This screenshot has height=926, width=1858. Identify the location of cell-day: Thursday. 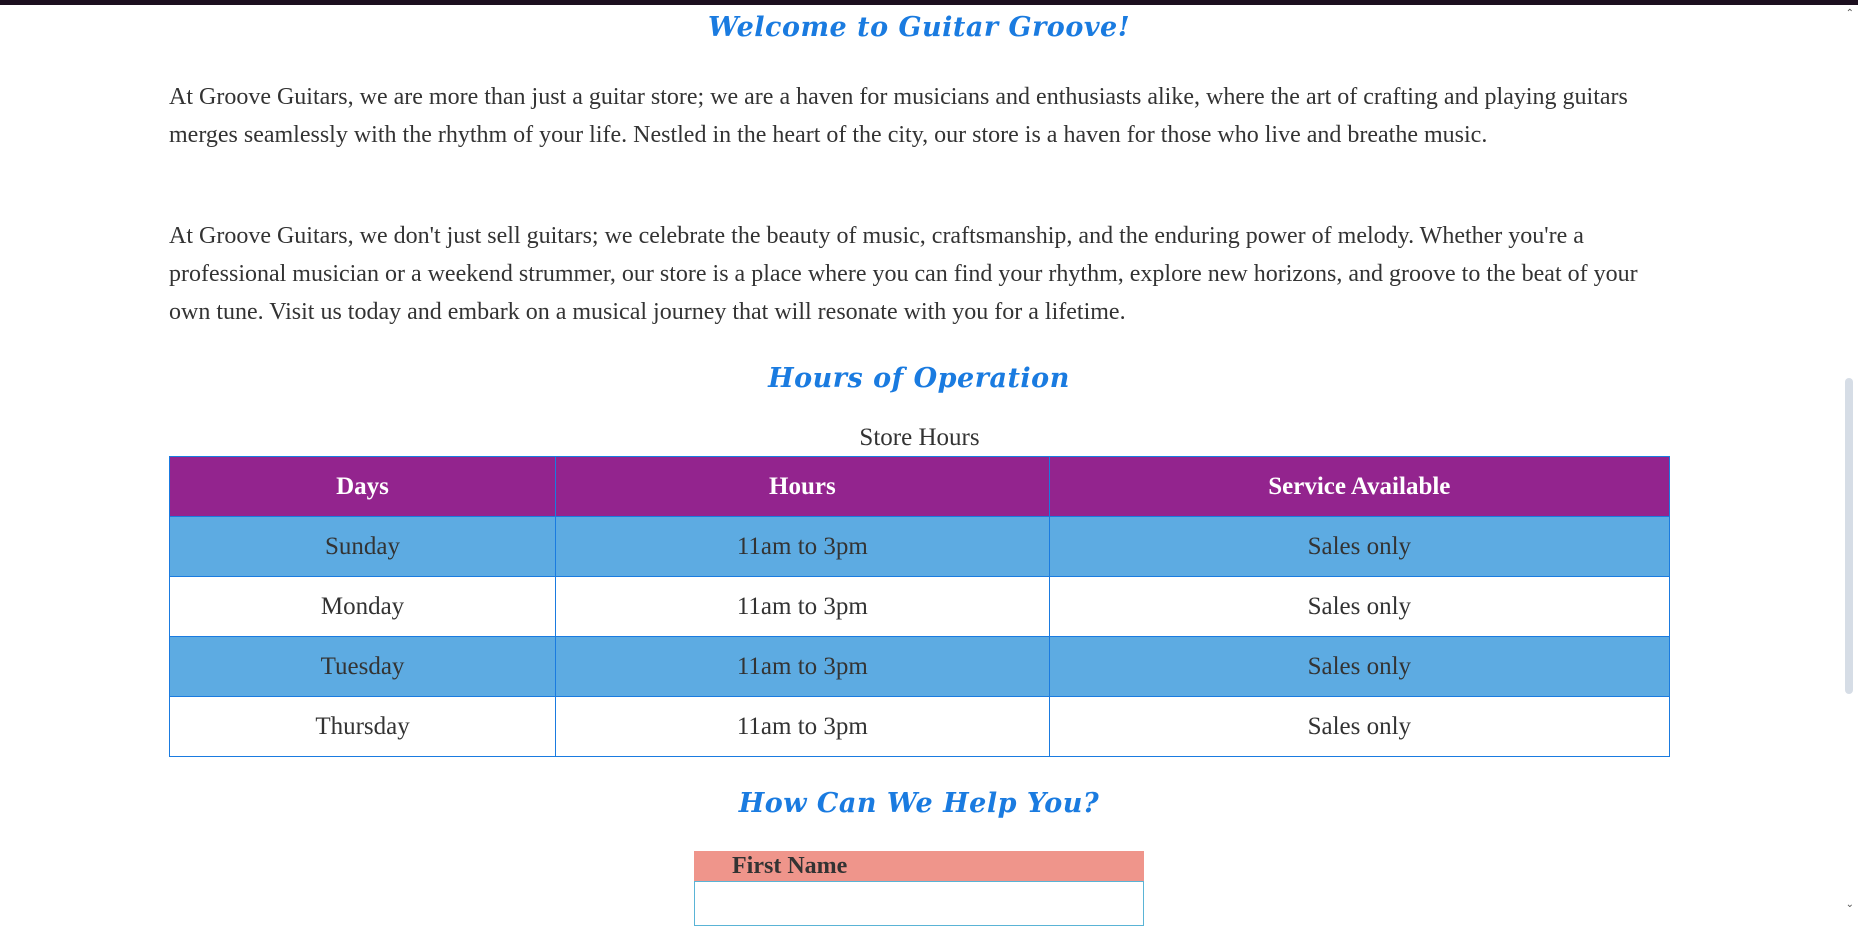
(362, 726).